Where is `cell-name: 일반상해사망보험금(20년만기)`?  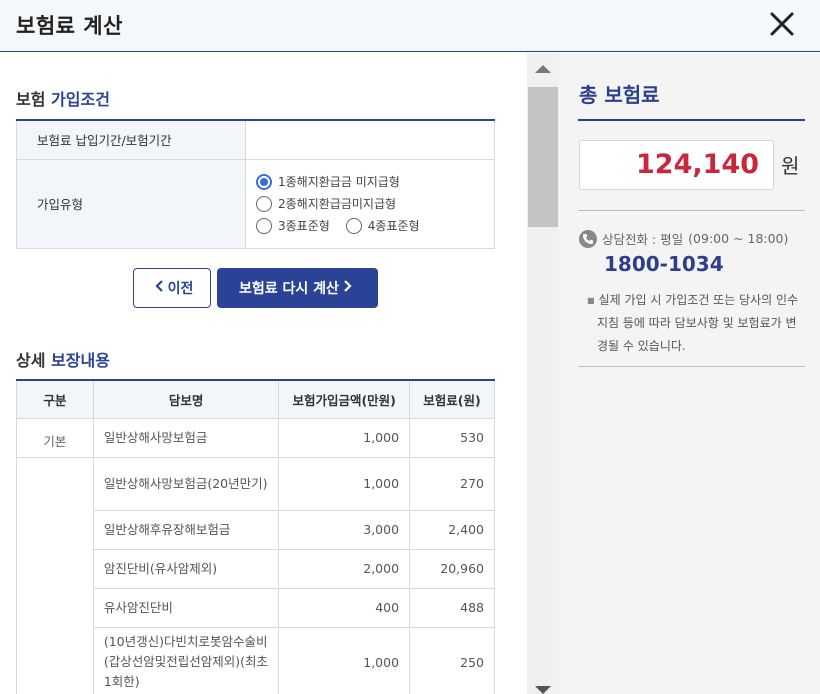
cell-name: 일반상해사망보험금(20년만기) is located at coordinates (186, 483).